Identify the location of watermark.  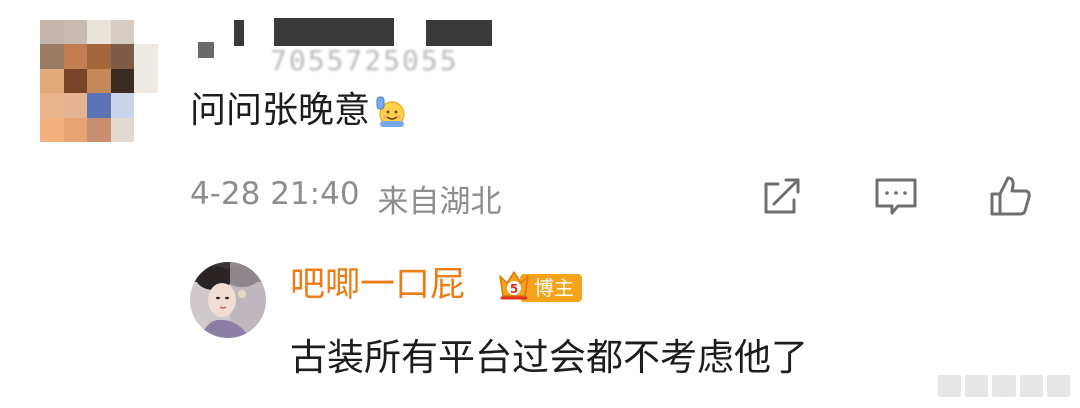
(1004, 386).